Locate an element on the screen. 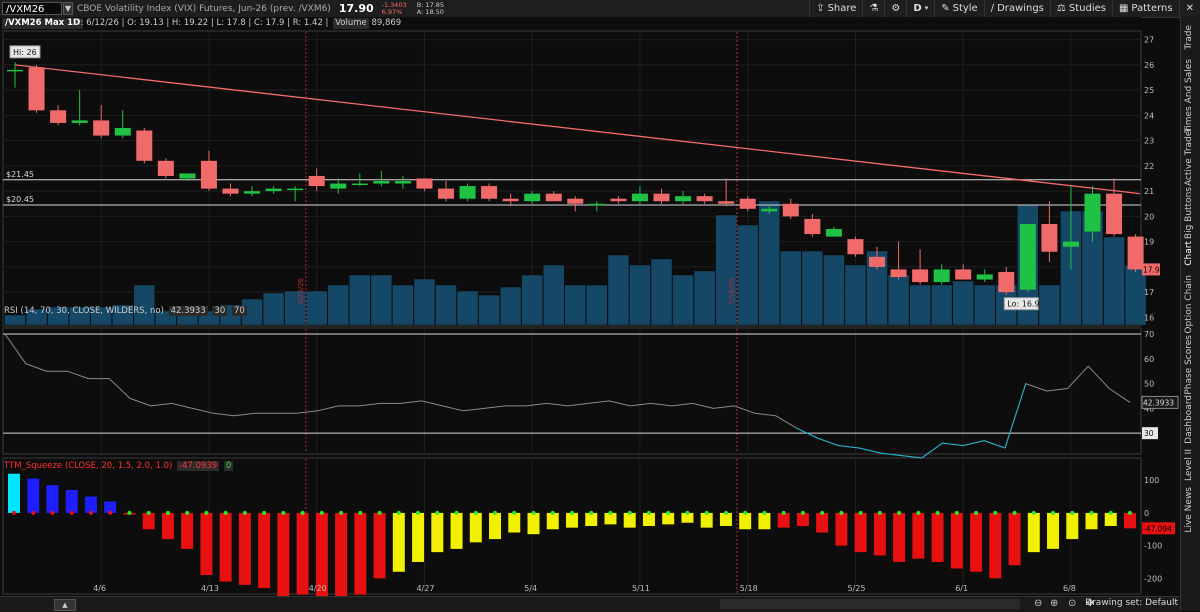 Image resolution: width=1200 pixels, height=612 pixels. rsi-value-tag-text: 42.3933 is located at coordinates (1158, 402).